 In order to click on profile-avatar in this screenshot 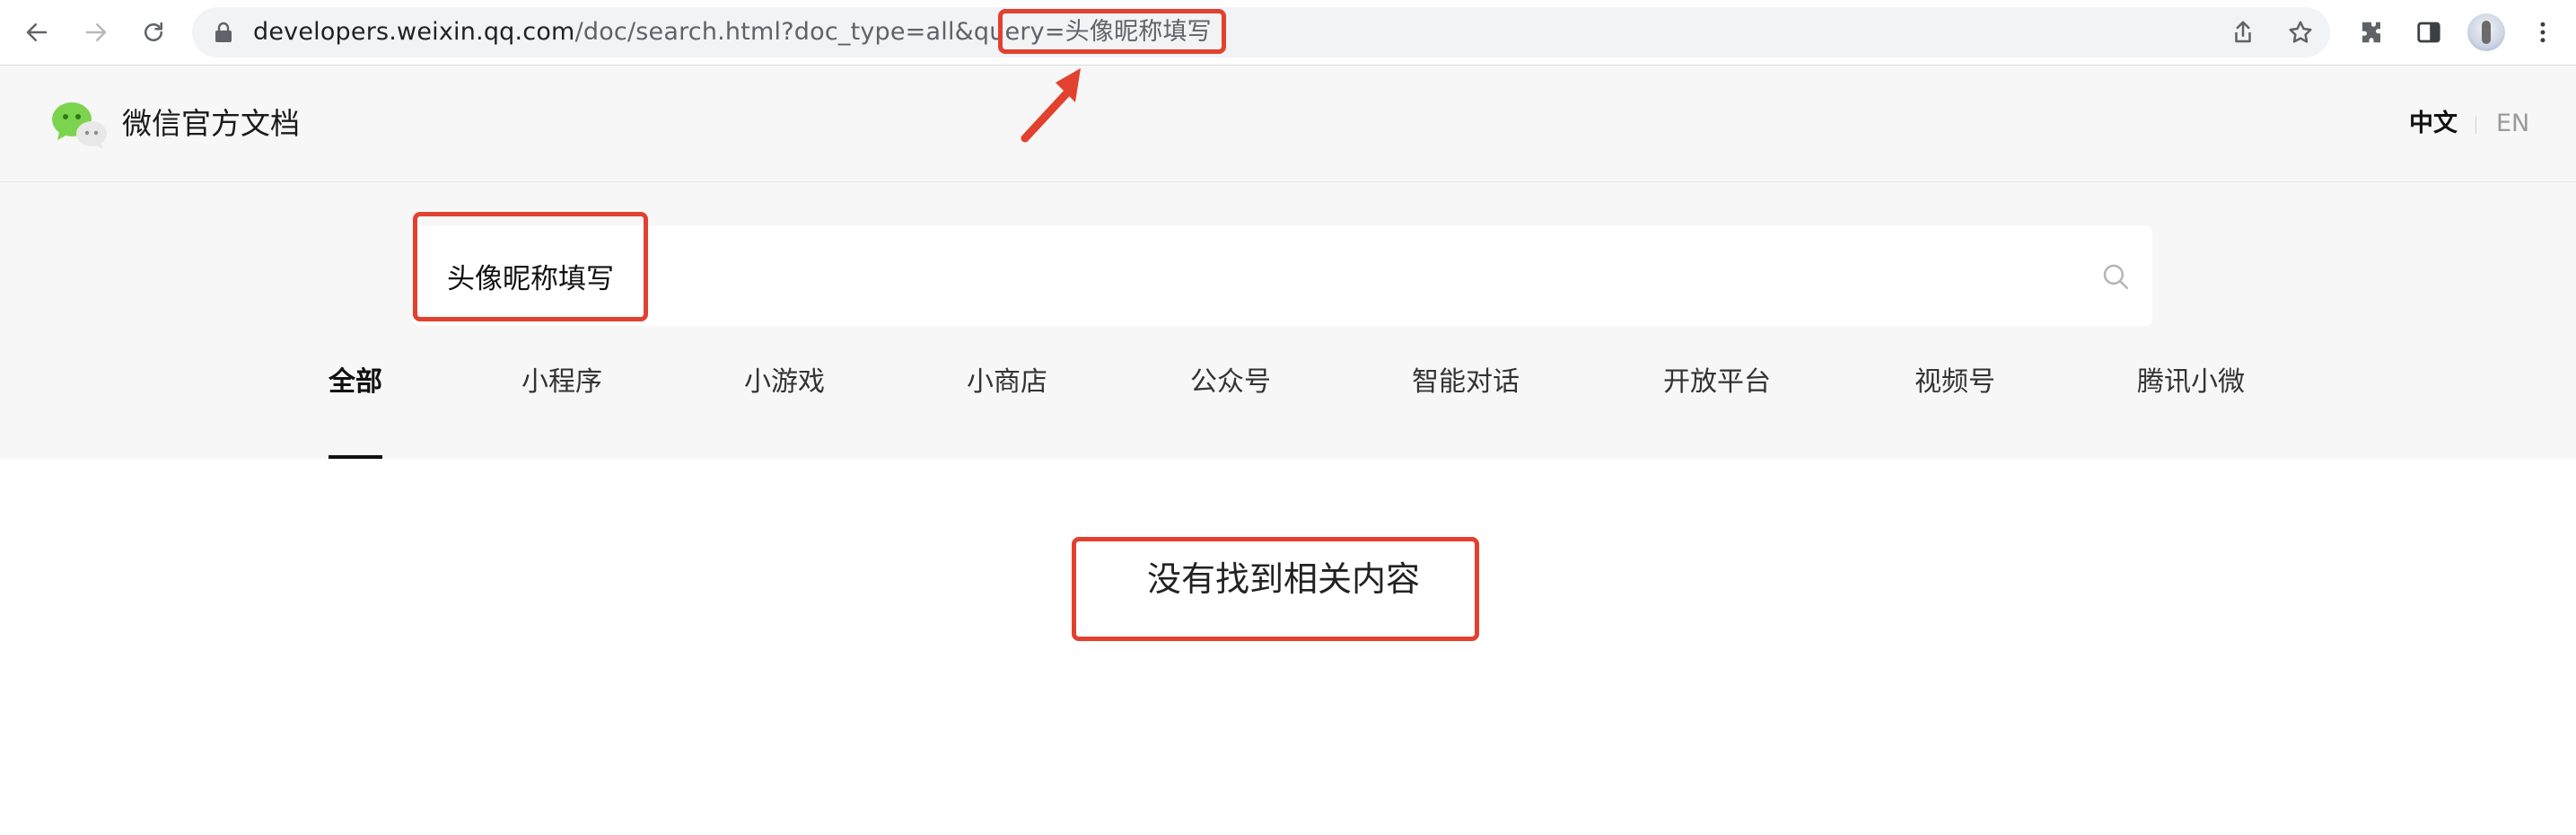, I will do `click(2486, 32)`.